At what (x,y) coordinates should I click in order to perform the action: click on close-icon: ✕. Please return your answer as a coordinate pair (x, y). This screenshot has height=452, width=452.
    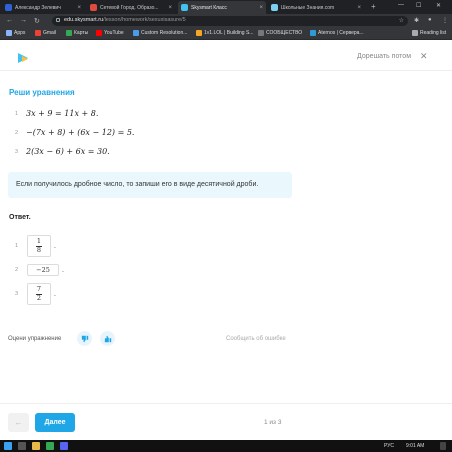
    Looking at the image, I should click on (424, 56).